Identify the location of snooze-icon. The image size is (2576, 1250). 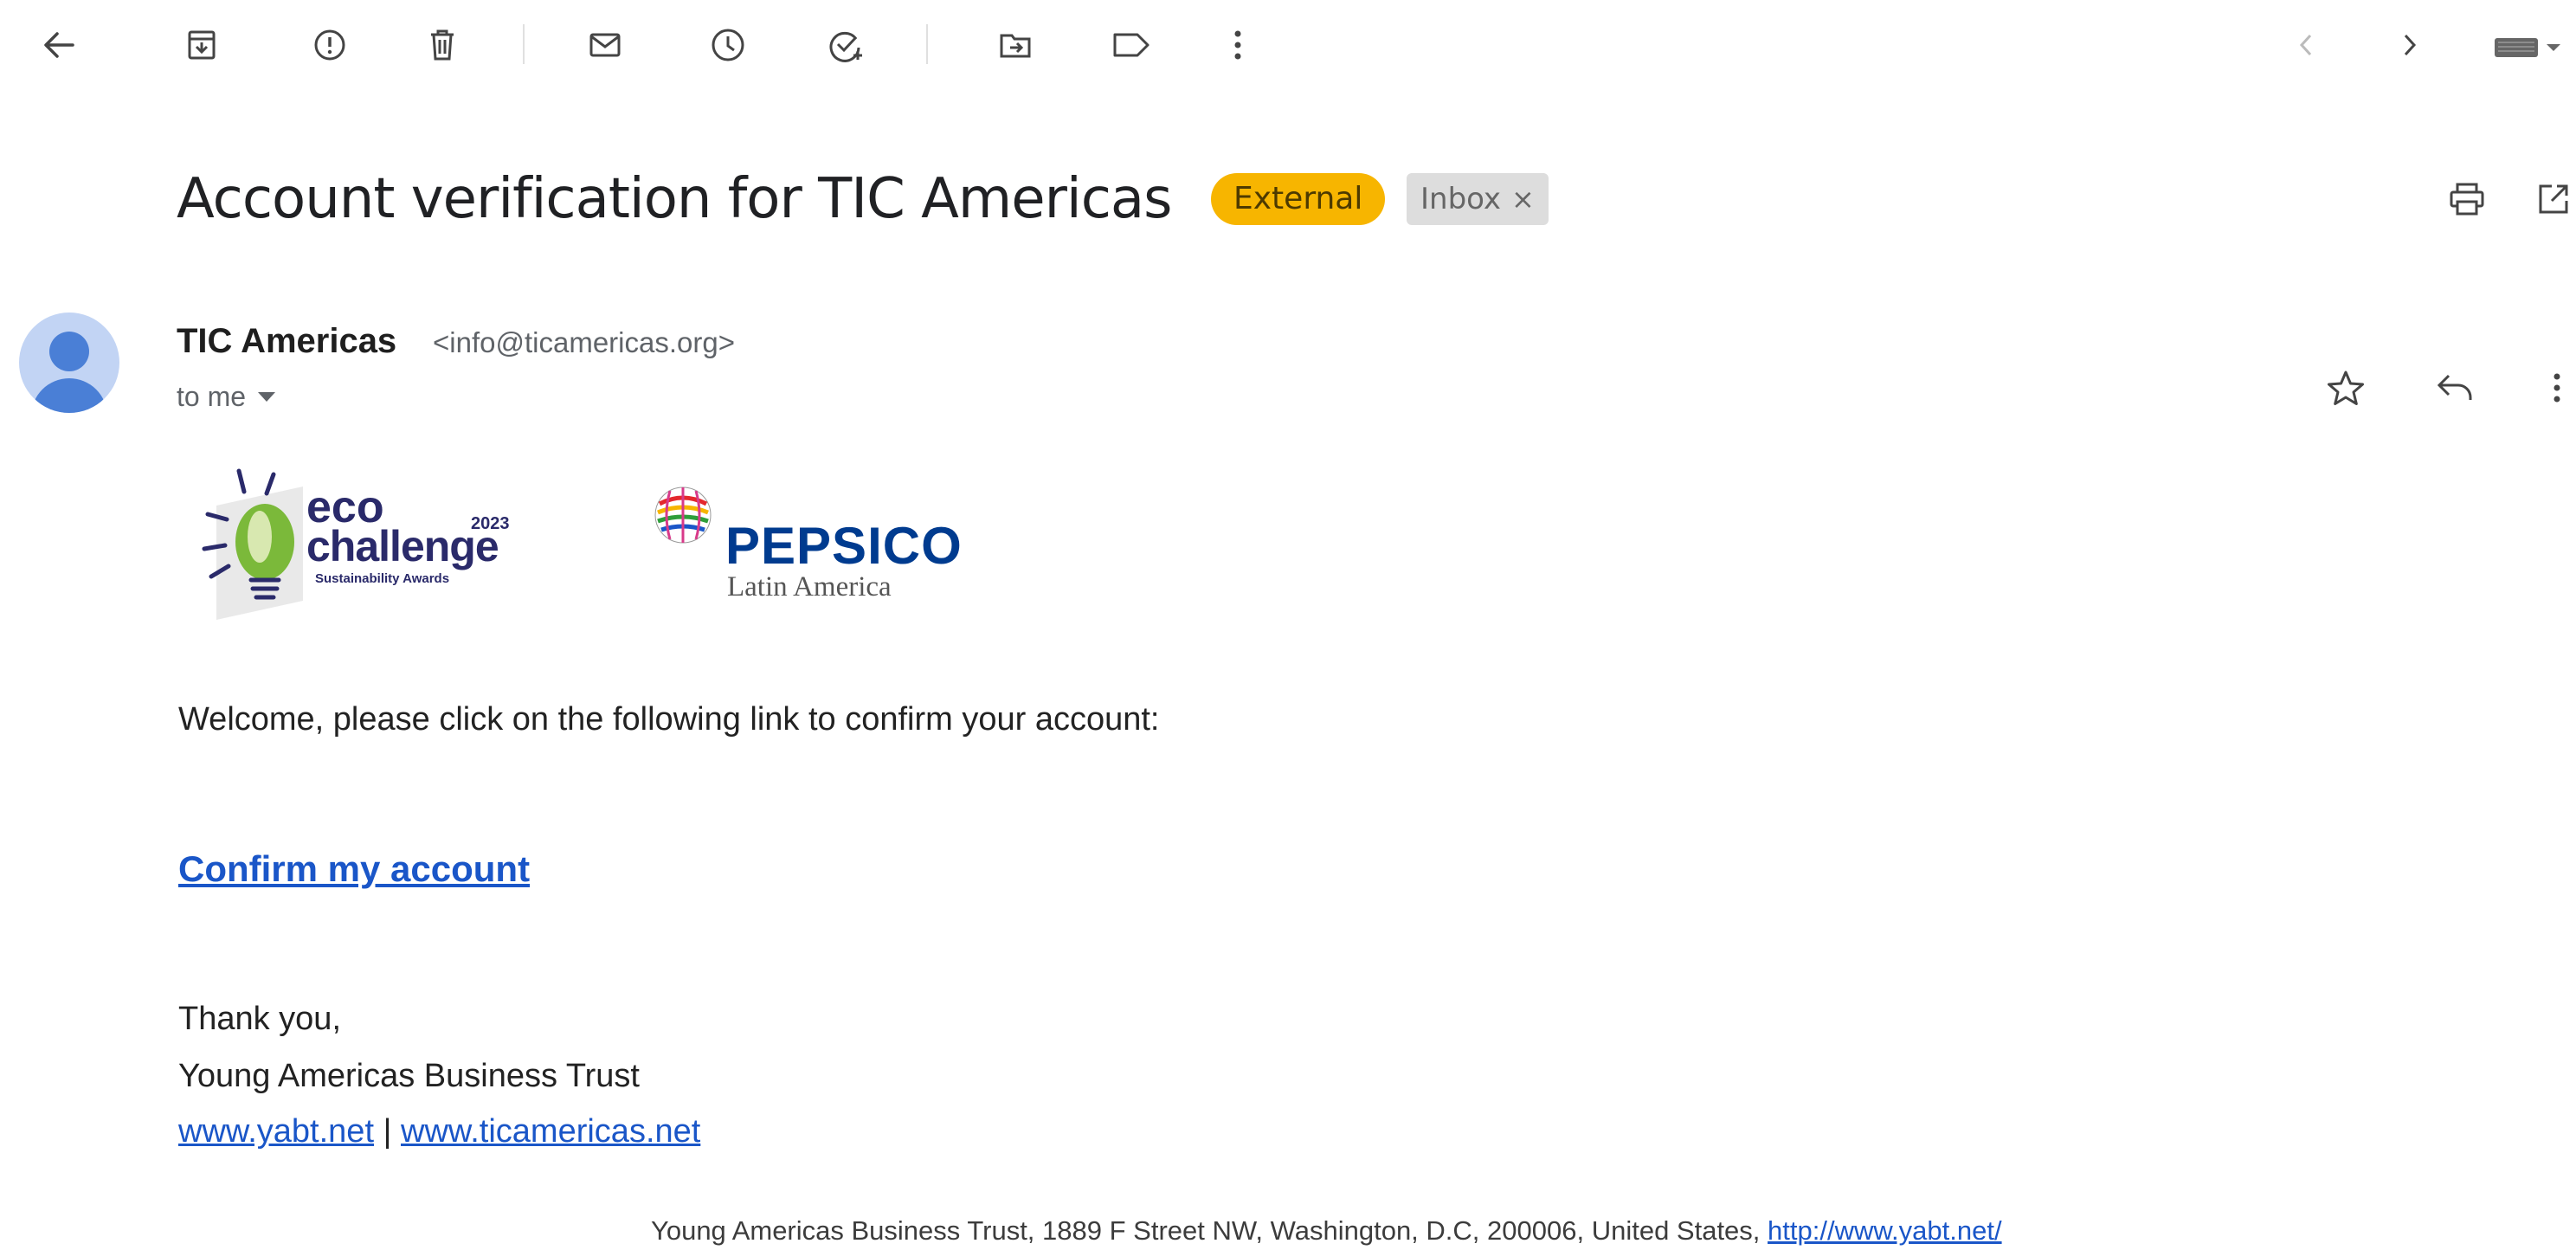
(728, 45).